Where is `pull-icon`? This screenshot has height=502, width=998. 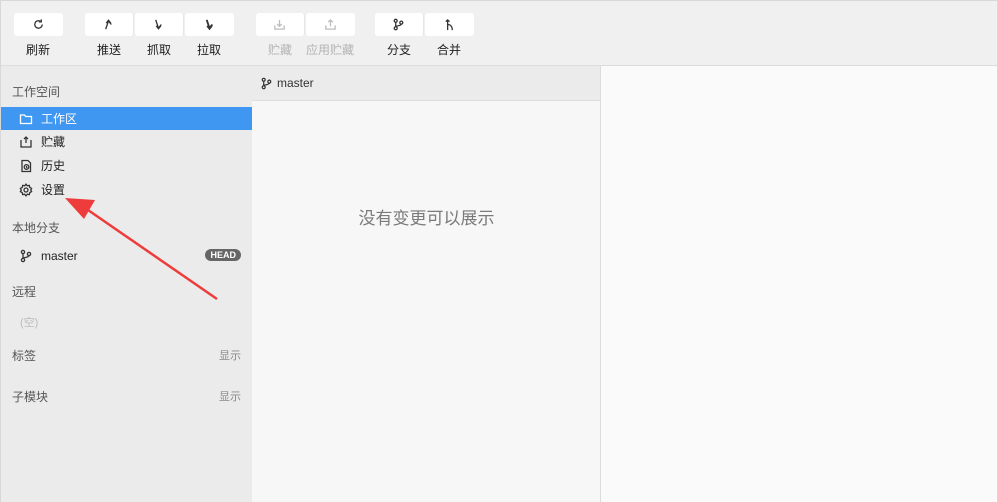
pull-icon is located at coordinates (209, 25).